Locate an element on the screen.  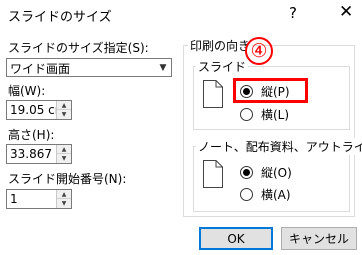
notes-group-title: ノート、配布資料、アウトライン is located at coordinates (279, 146).